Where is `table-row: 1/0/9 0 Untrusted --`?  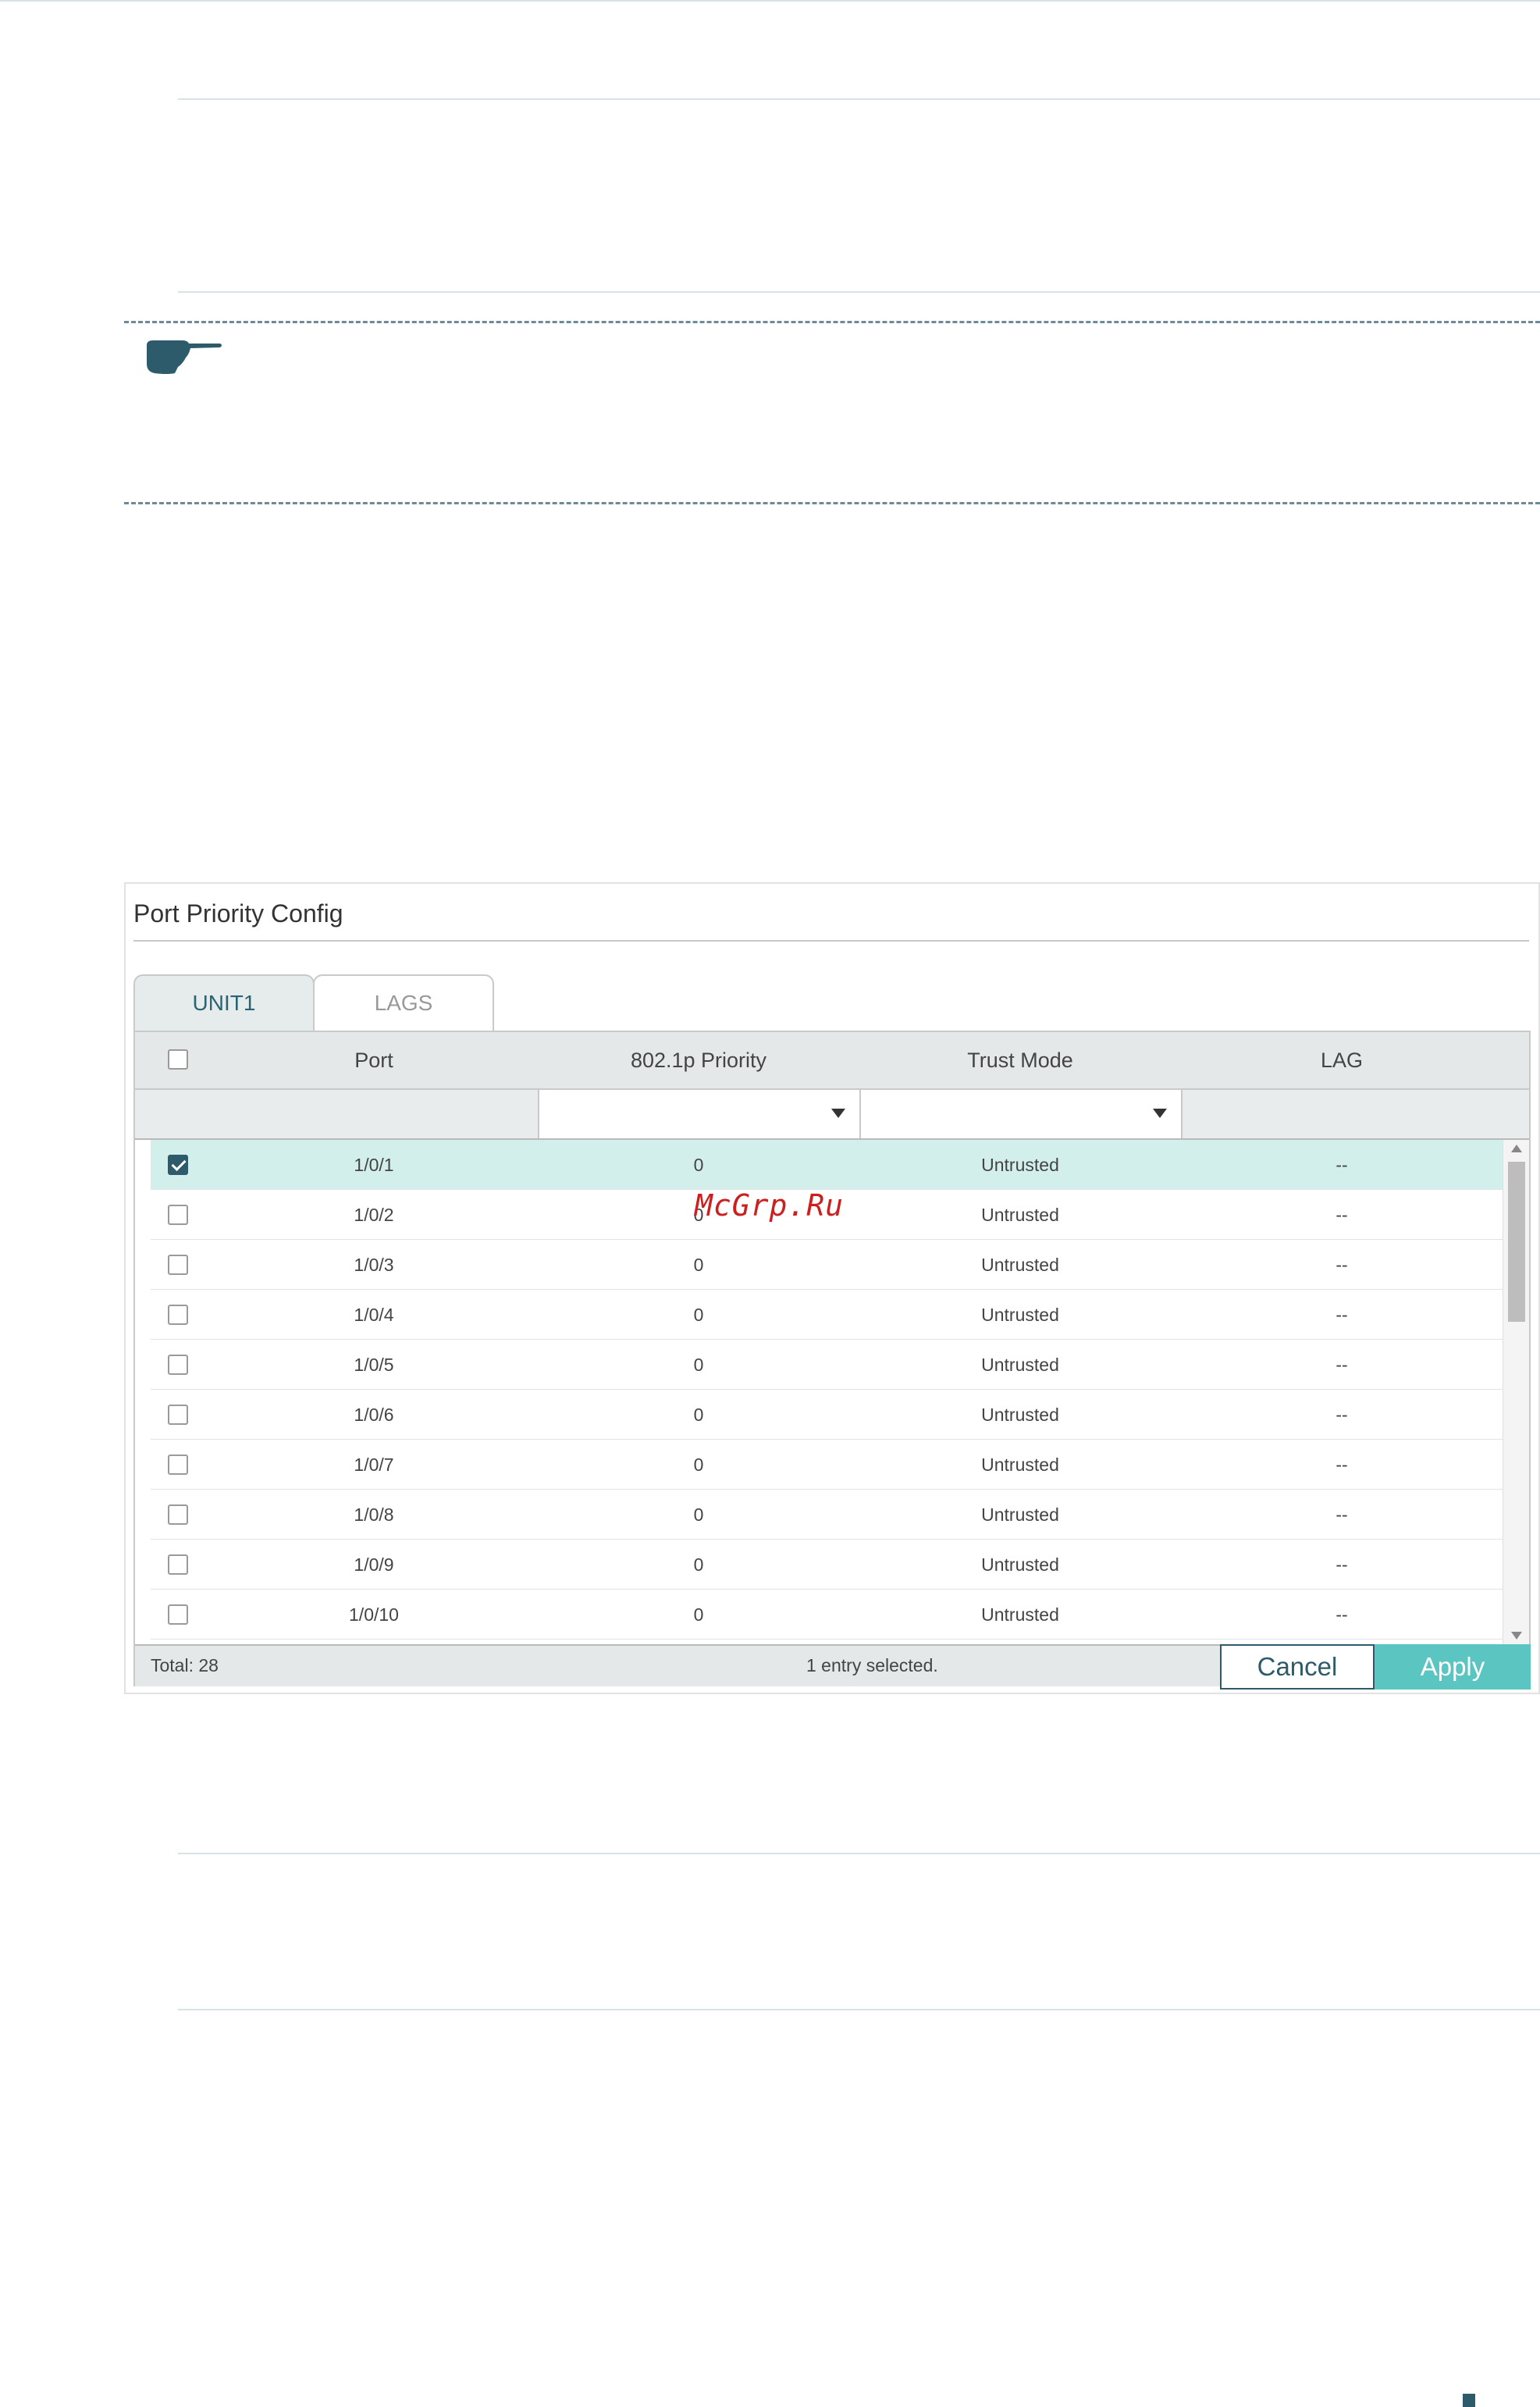 table-row: 1/0/9 0 Untrusted -- is located at coordinates (830, 1565).